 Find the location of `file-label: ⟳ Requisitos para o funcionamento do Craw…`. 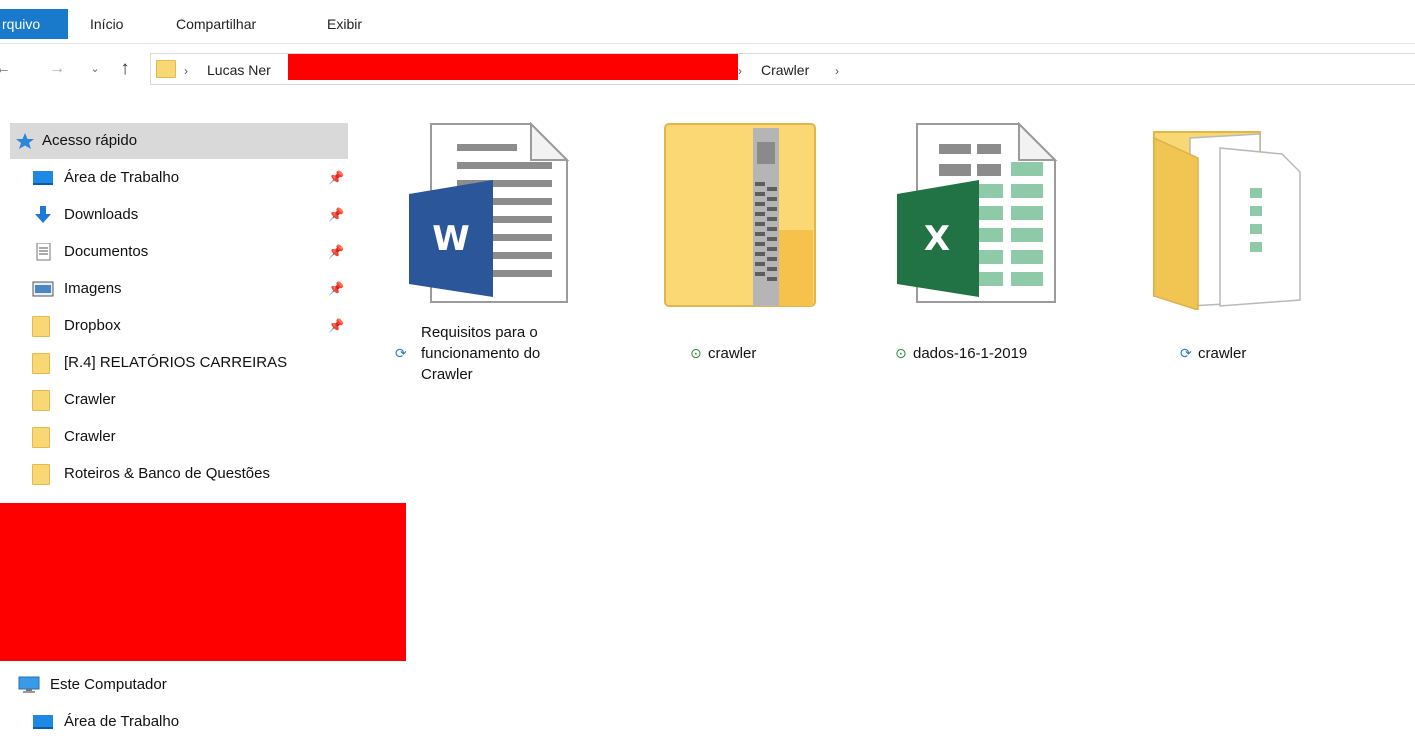

file-label: ⟳ Requisitos para o funcionamento do Craw… is located at coordinates (467, 352).